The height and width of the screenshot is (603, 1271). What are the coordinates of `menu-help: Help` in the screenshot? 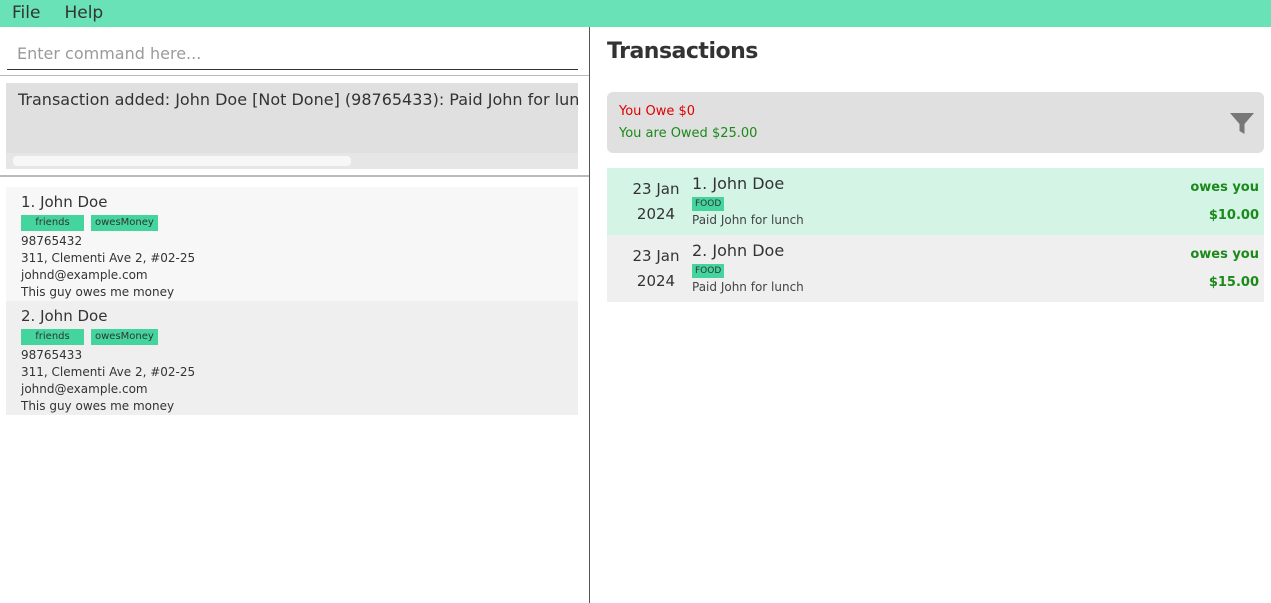 It's located at (83, 13).